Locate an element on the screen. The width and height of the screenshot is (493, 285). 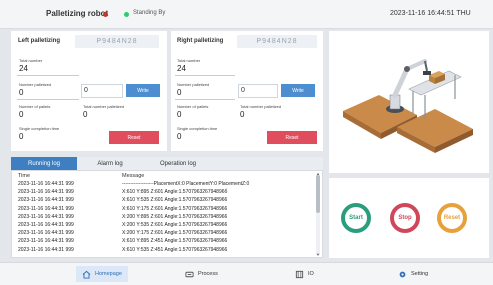
tab-alarm-log: Alarm log is located at coordinates (110, 163).